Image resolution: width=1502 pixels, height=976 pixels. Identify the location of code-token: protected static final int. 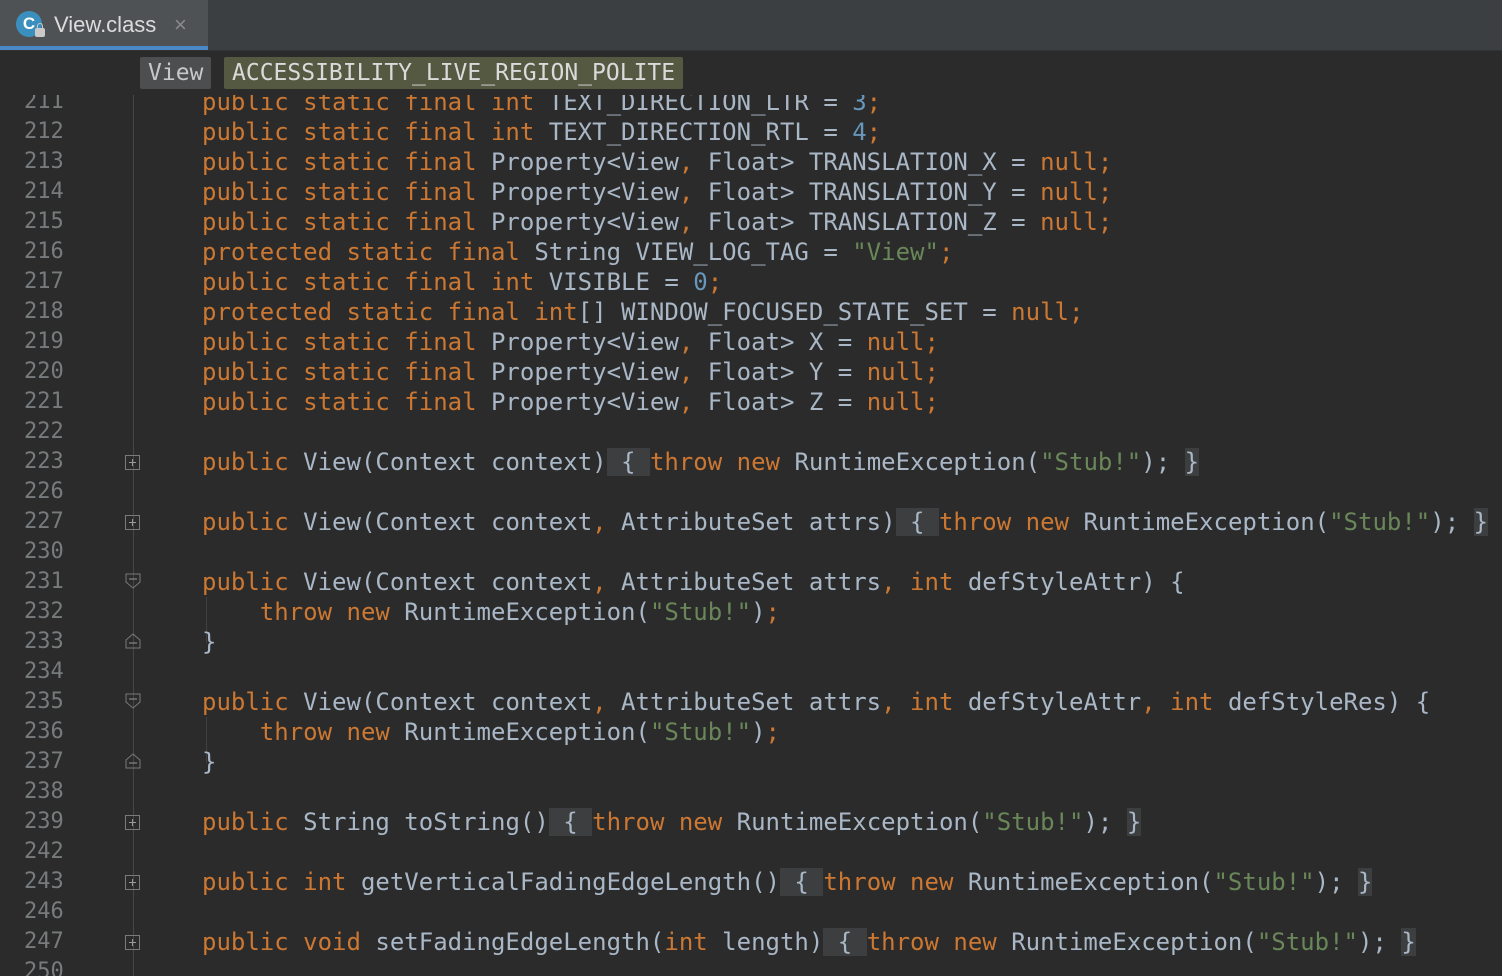
(390, 312).